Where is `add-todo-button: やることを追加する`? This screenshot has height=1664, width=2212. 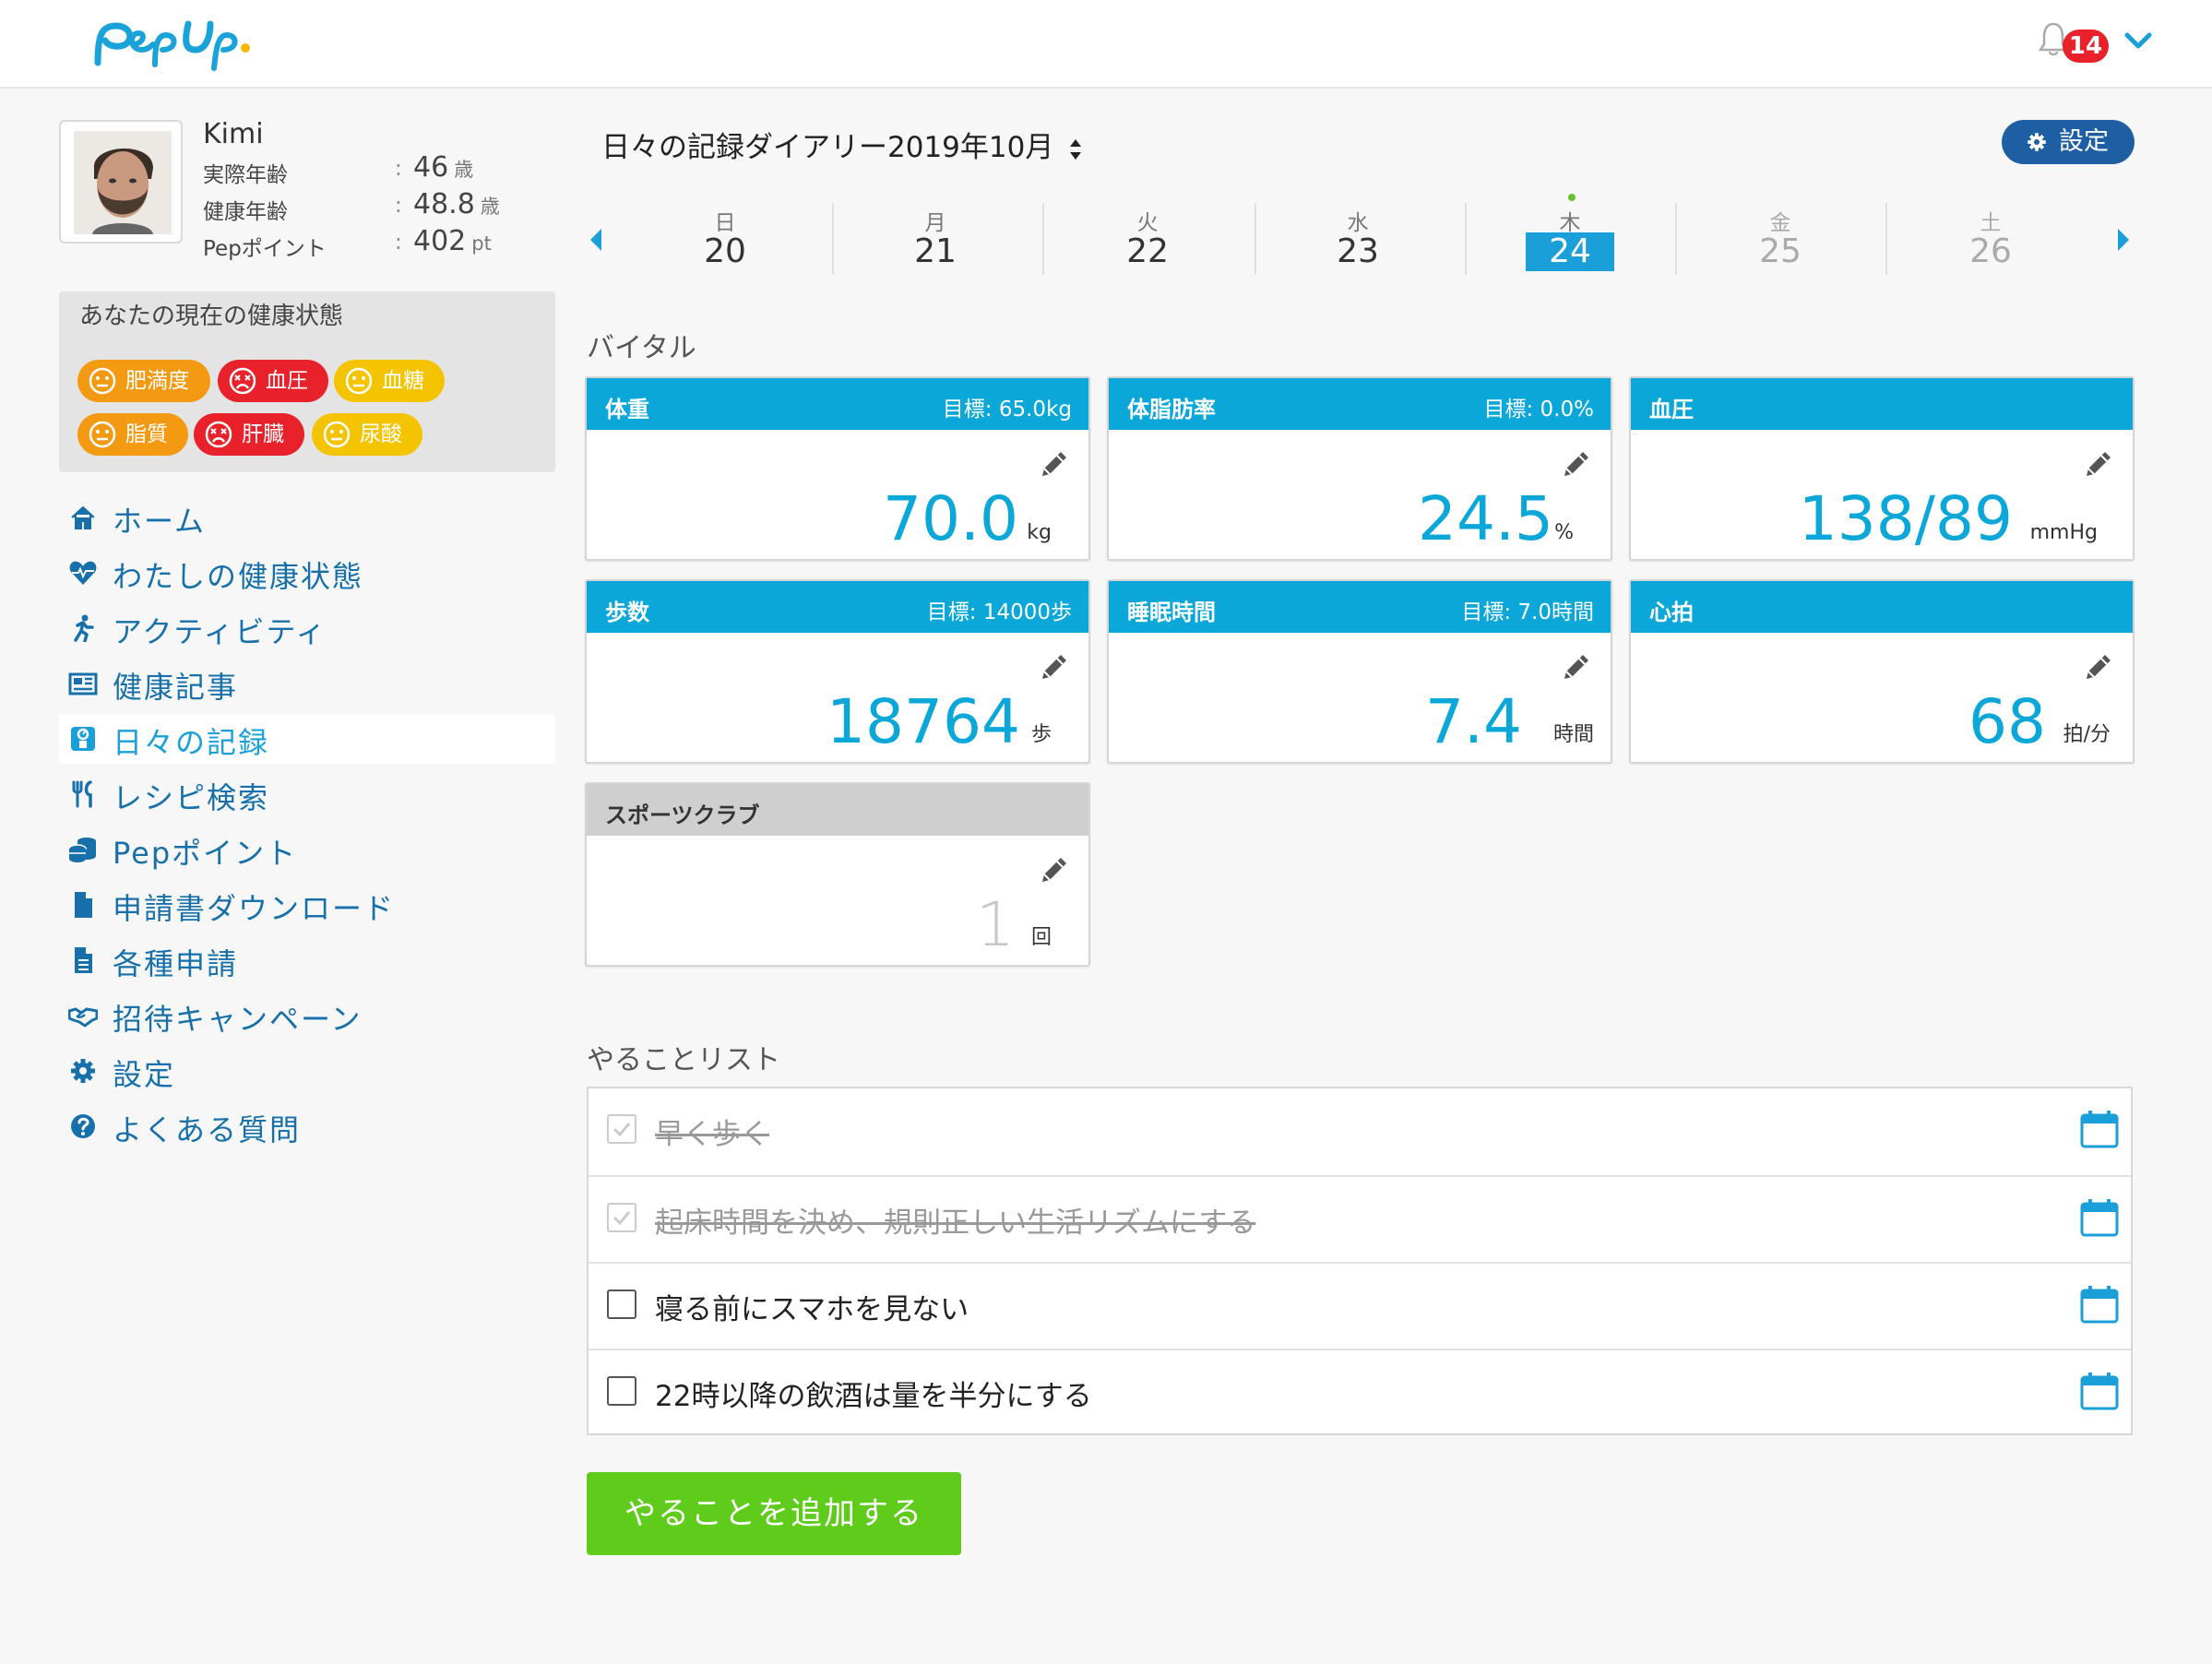 add-todo-button: やることを追加する is located at coordinates (774, 1513).